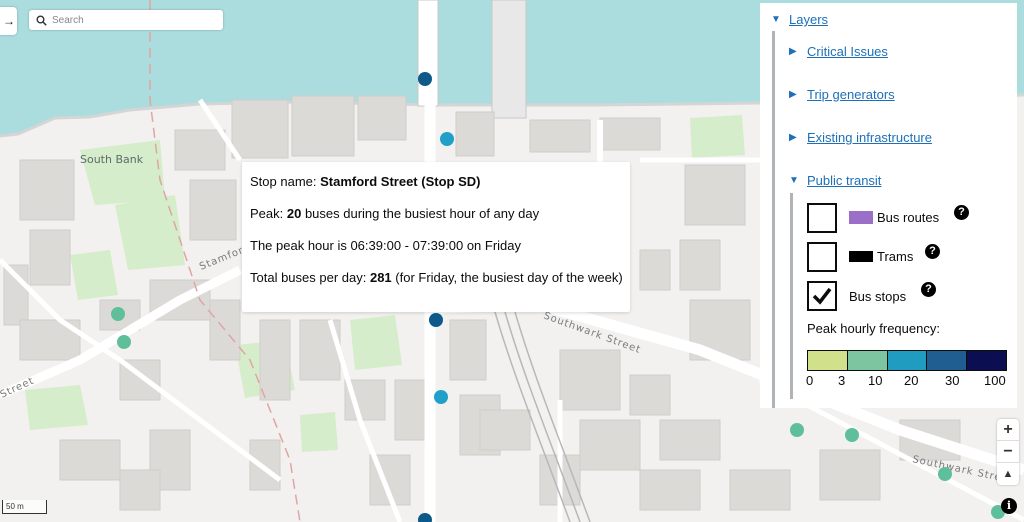  I want to click on group-critical-issues: ▶ Critical Issues, so click(838, 51).